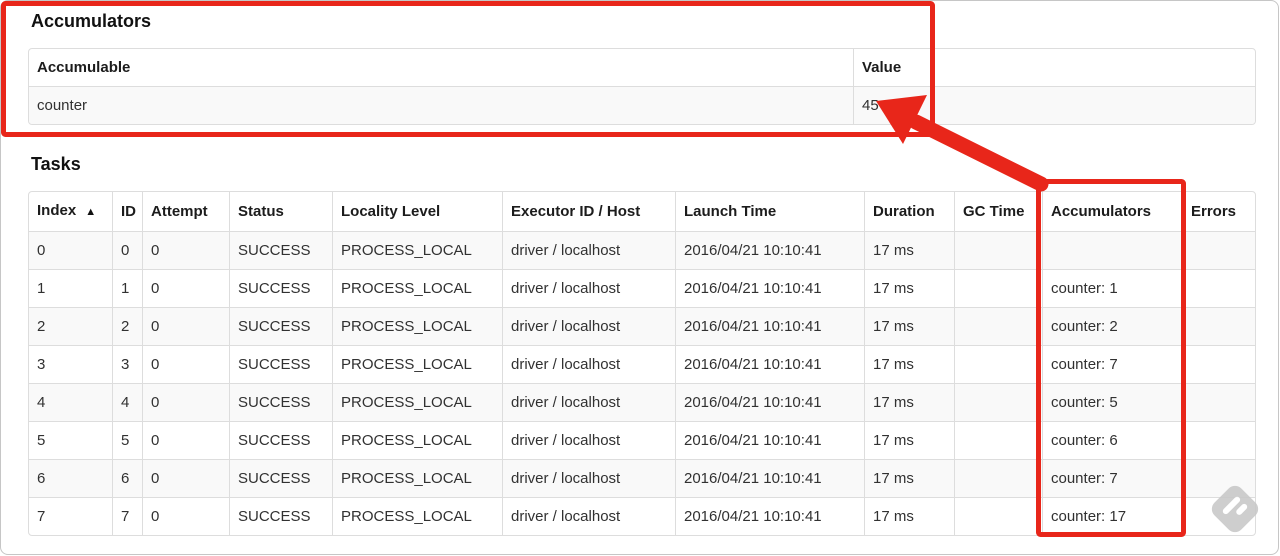 The image size is (1280, 556). I want to click on table-header-row: Accumulable Value, so click(642, 67).